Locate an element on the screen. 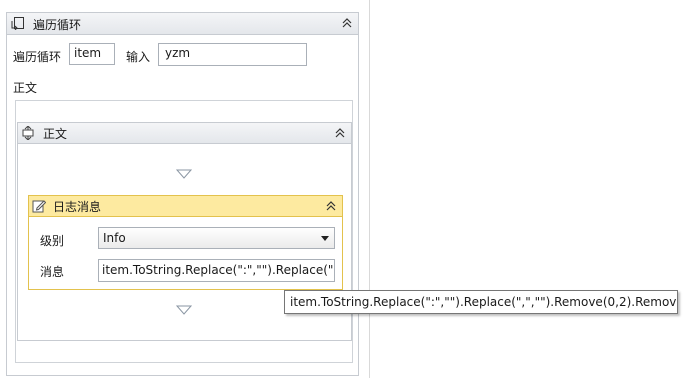 The height and width of the screenshot is (378, 695). sequence-title: 正文 is located at coordinates (55, 134).